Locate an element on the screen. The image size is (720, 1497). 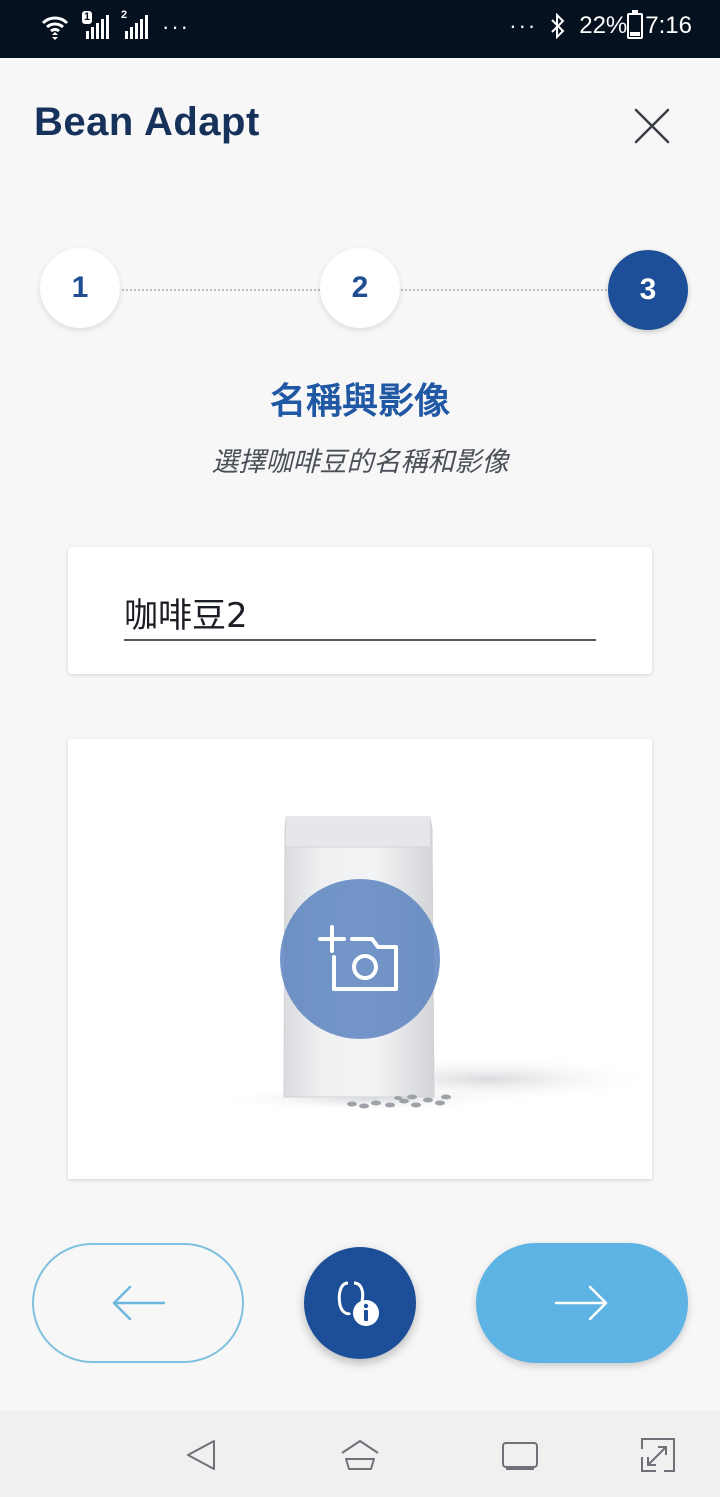
arrow-left-icon is located at coordinates (139, 1303).